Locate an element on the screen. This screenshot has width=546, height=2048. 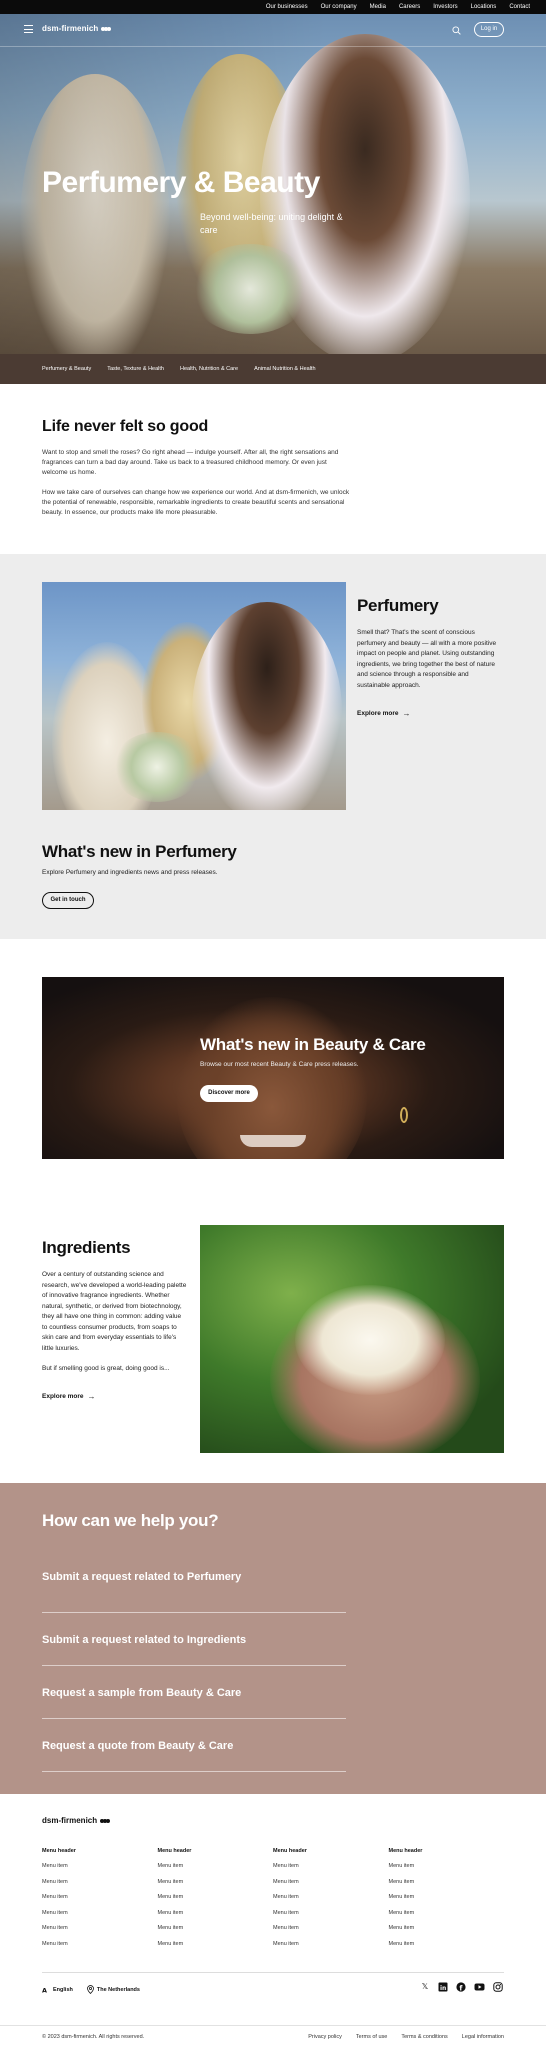
footer-divider is located at coordinates (273, 1972).